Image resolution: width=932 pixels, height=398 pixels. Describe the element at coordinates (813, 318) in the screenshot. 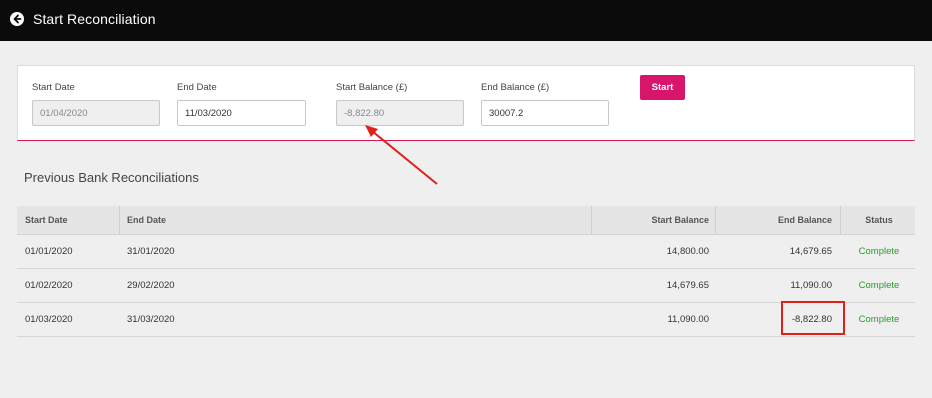

I see `annotation-highlight-box` at that location.